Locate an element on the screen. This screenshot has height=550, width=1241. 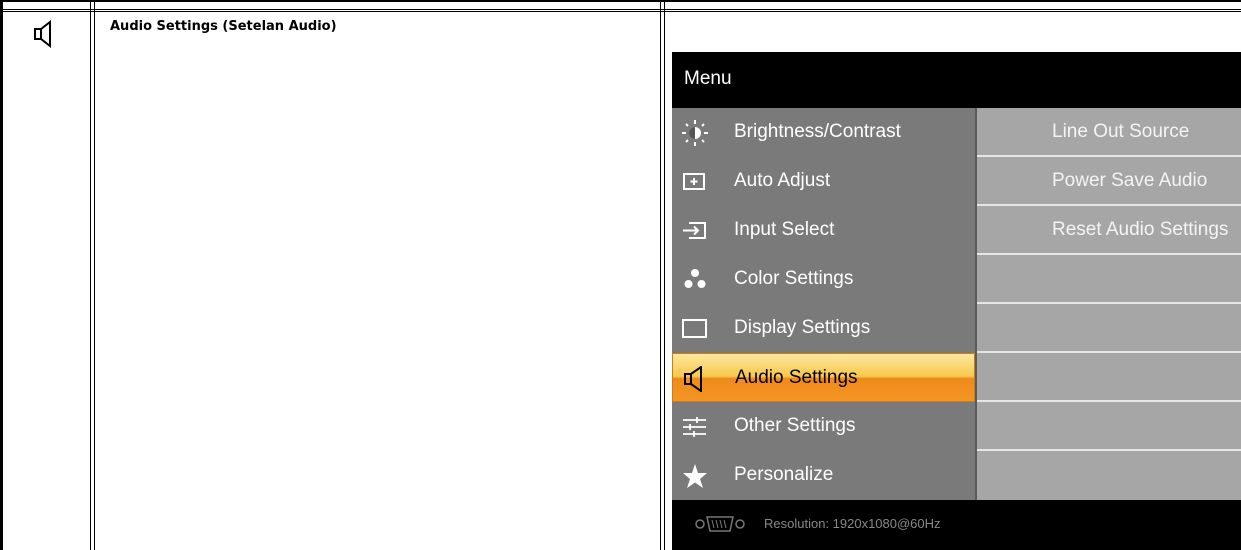
menu-item-label: Brightness/Contrast is located at coordinates (817, 131).